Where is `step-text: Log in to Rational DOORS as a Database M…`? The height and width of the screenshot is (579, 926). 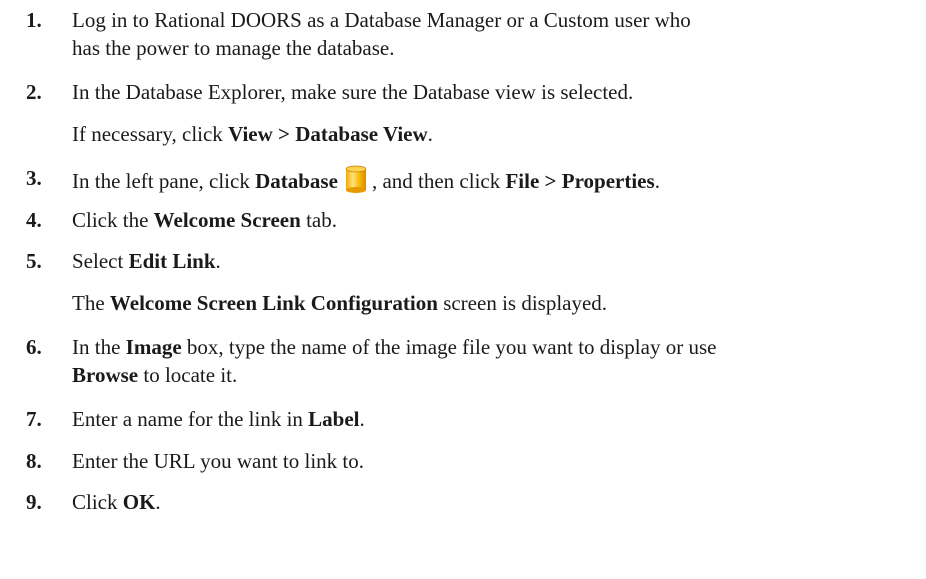
step-text: Log in to Rational DOORS as a Database M… is located at coordinates (381, 20).